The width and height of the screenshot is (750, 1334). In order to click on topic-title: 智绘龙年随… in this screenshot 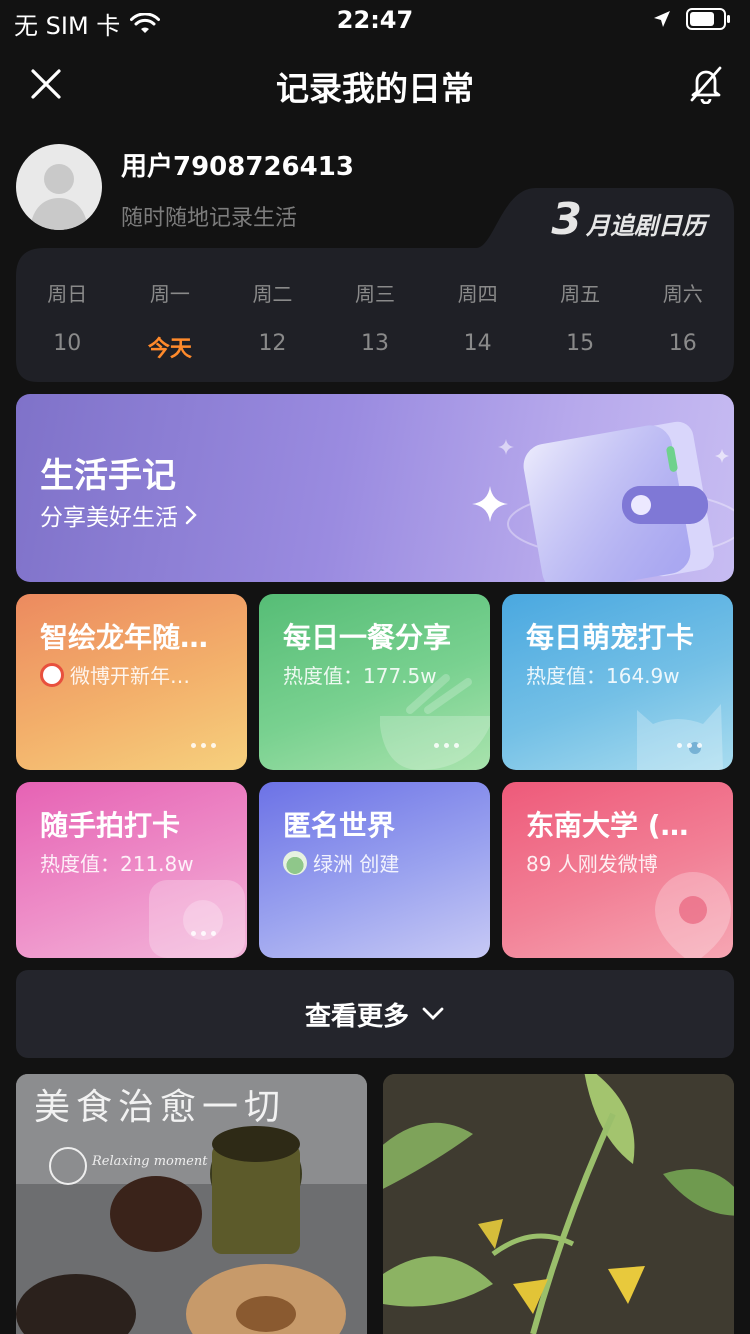, I will do `click(124, 637)`.